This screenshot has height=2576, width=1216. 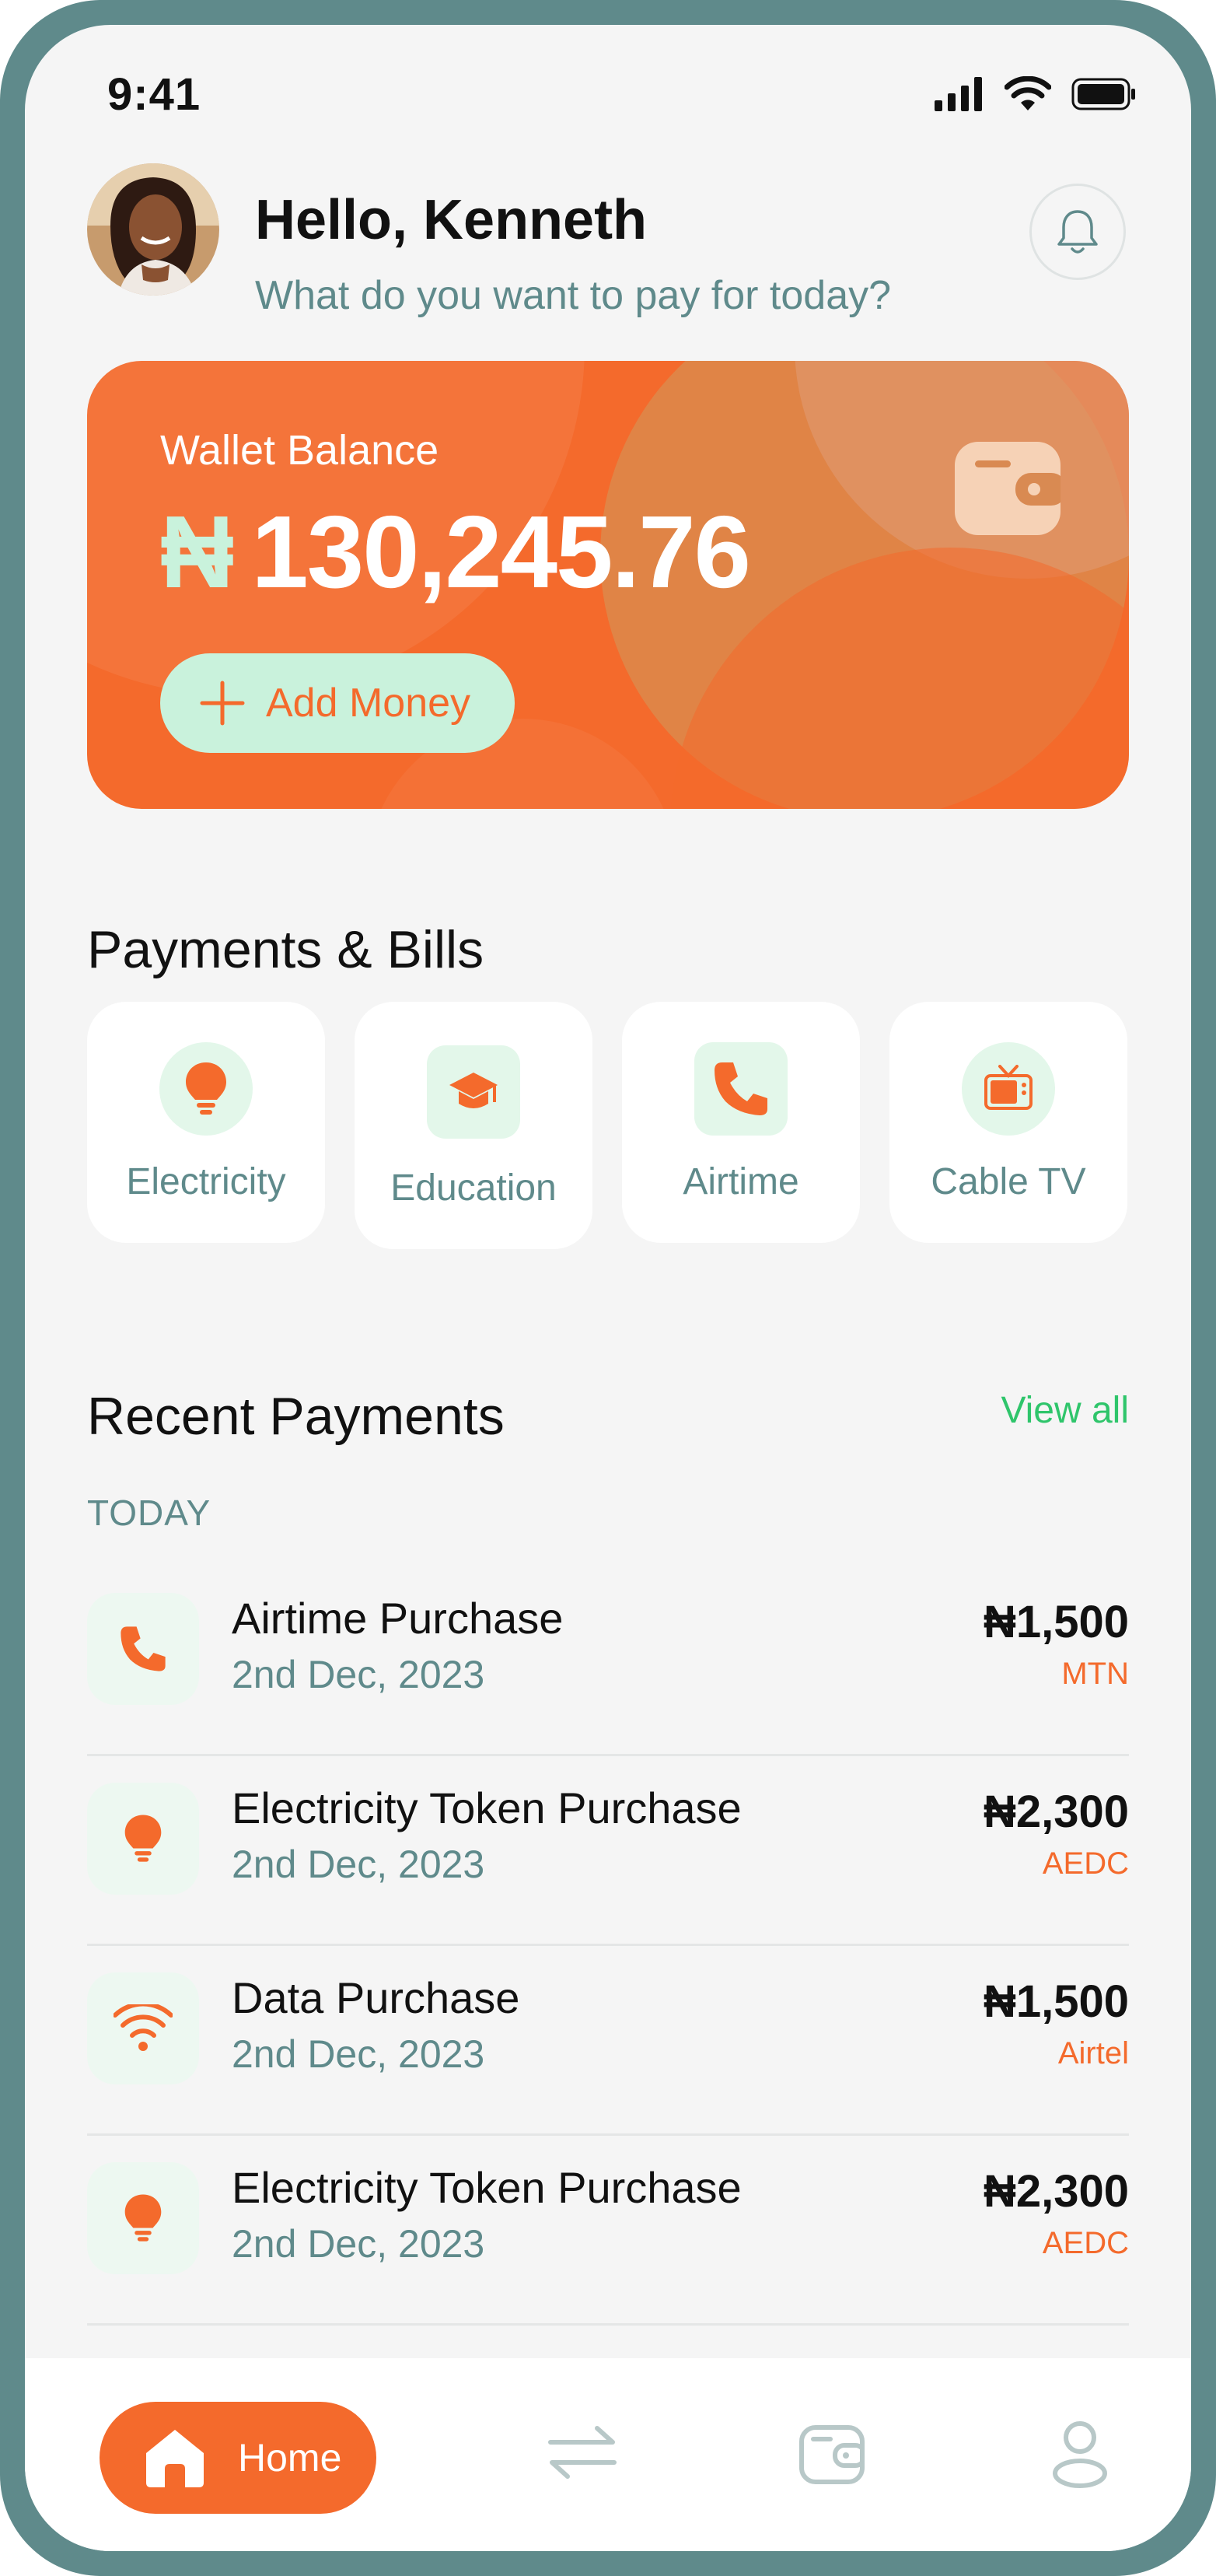 I want to click on avatar-image, so click(x=153, y=230).